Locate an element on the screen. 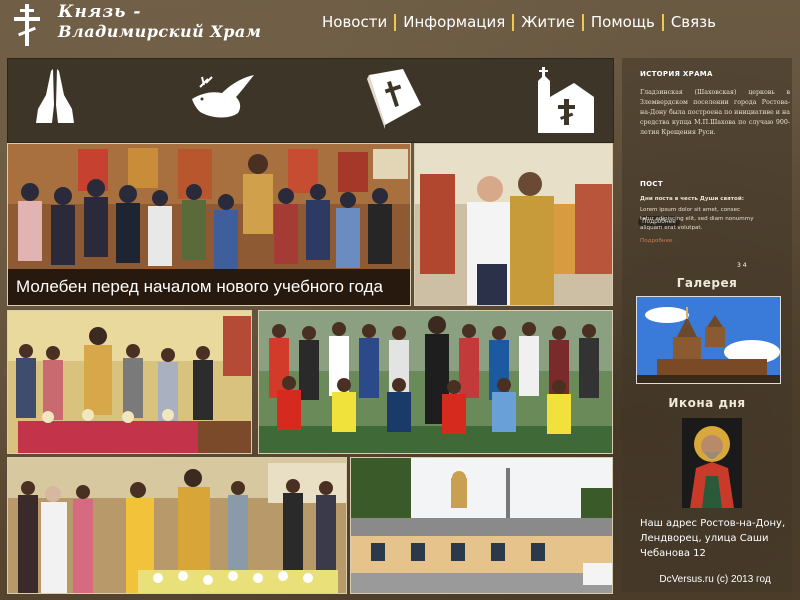  photo-youth-team-image is located at coordinates (435, 382).